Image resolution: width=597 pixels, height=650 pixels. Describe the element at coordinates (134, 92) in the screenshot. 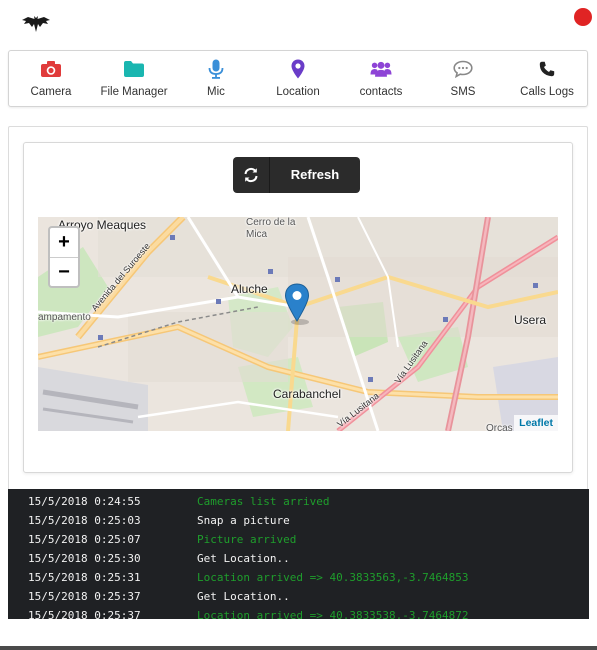

I see `file-manager-label: File Manager` at that location.